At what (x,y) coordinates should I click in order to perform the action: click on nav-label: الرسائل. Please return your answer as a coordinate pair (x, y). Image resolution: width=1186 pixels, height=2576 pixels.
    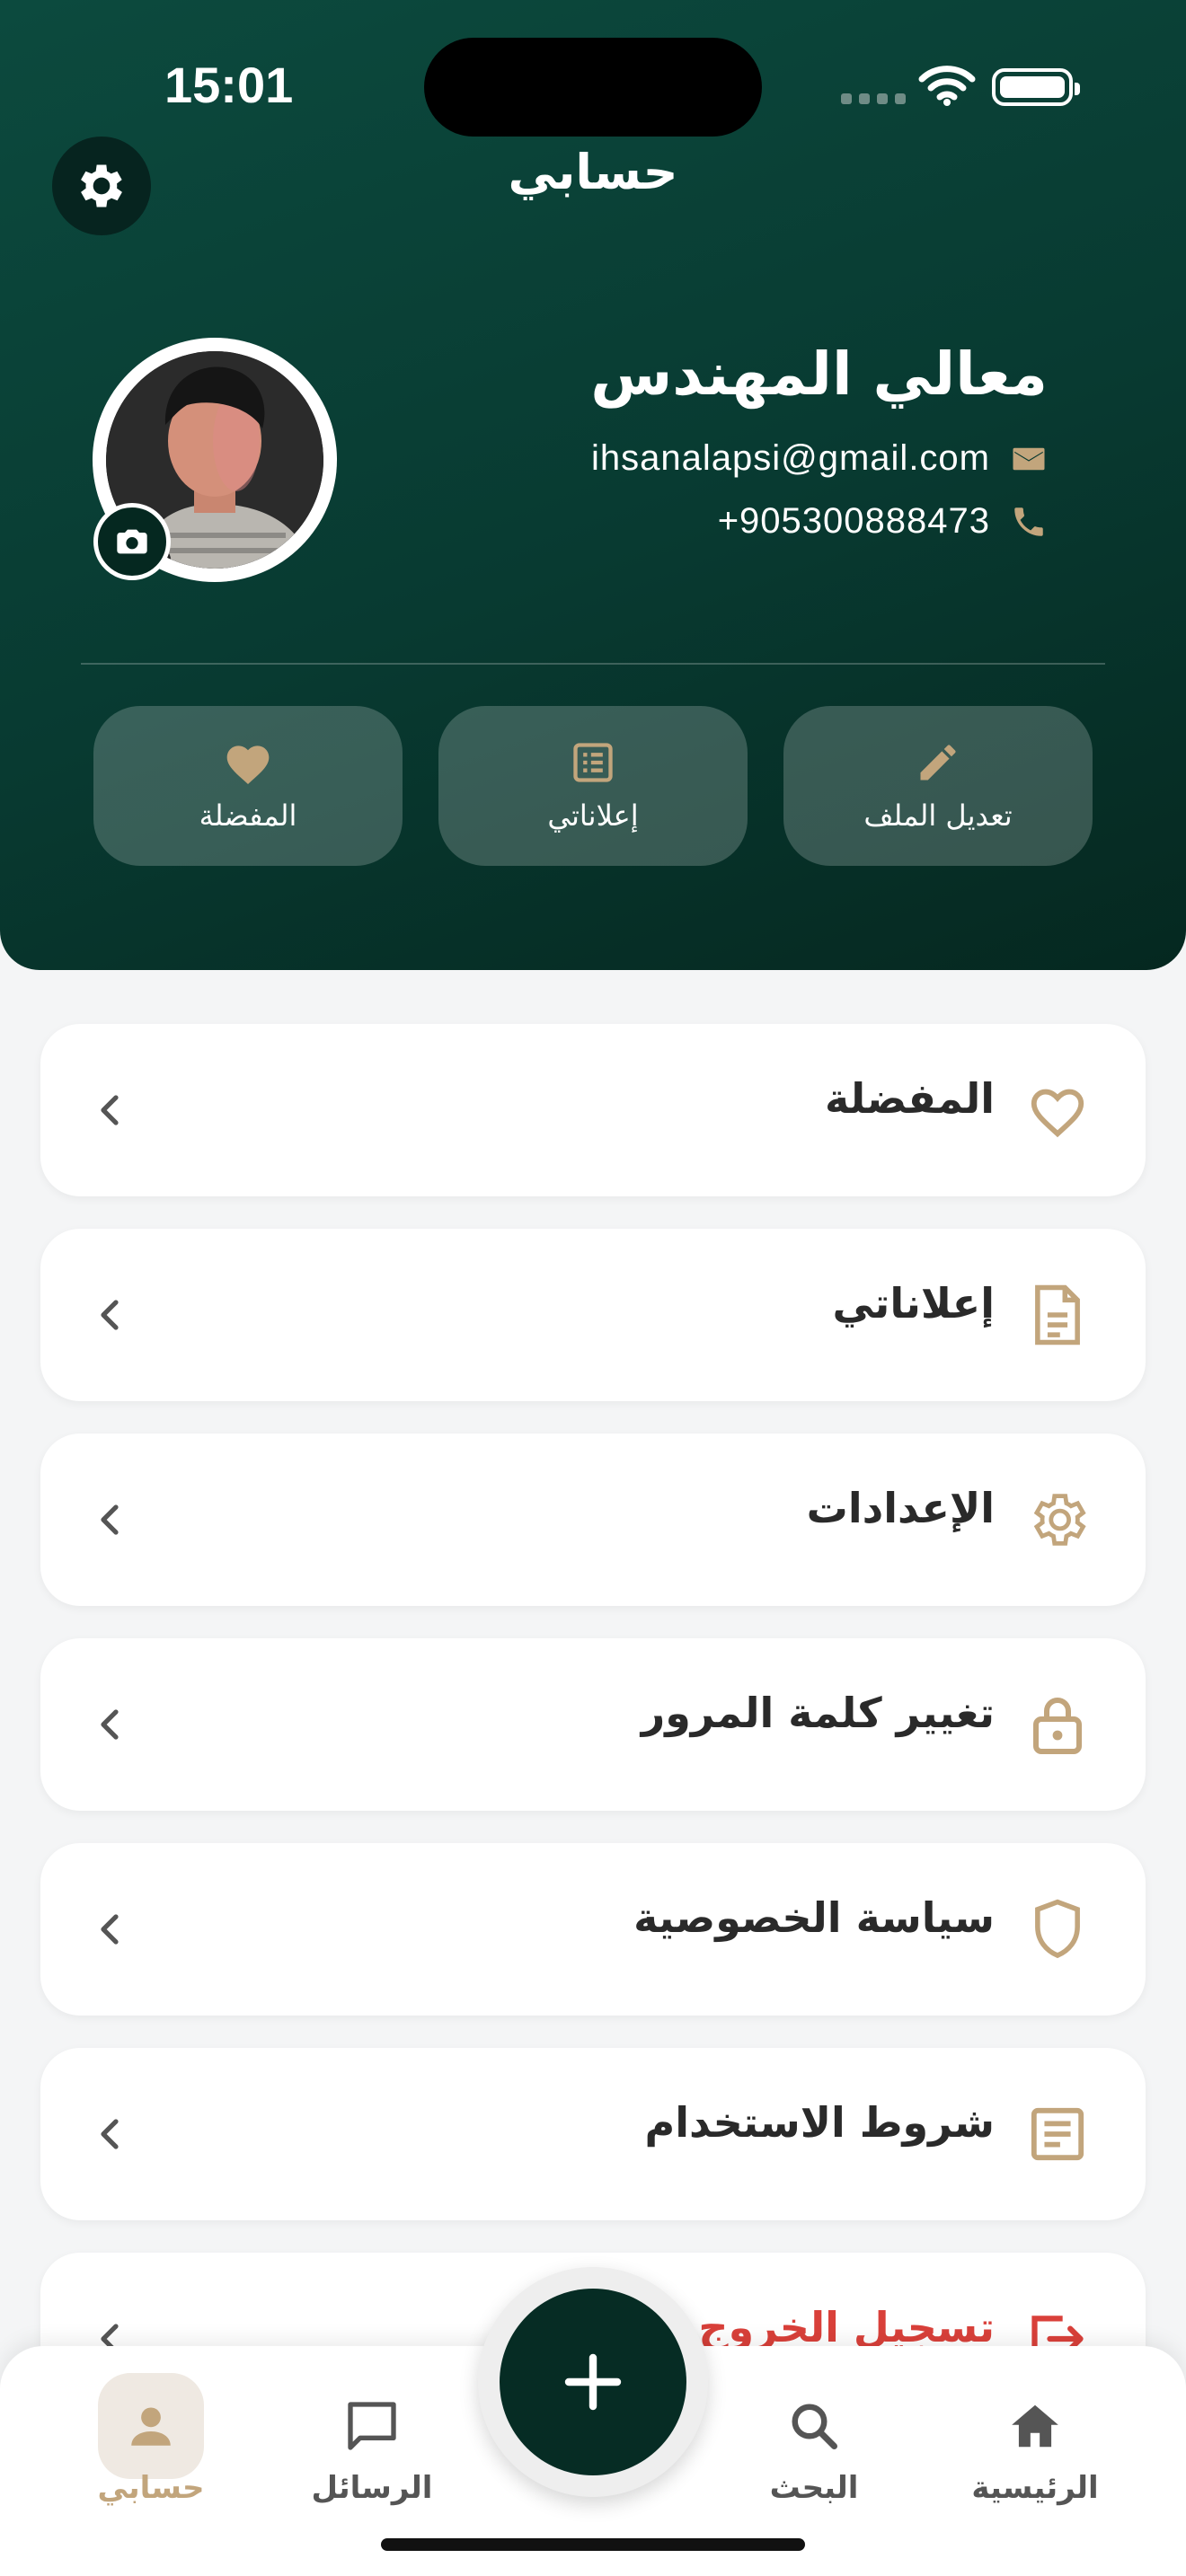
    Looking at the image, I should click on (372, 2488).